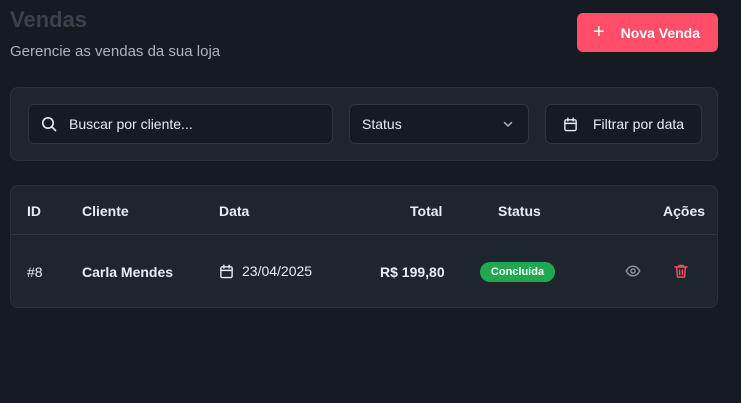  Describe the element at coordinates (277, 271) in the screenshot. I see `row-date-value: 23/04/2025` at that location.